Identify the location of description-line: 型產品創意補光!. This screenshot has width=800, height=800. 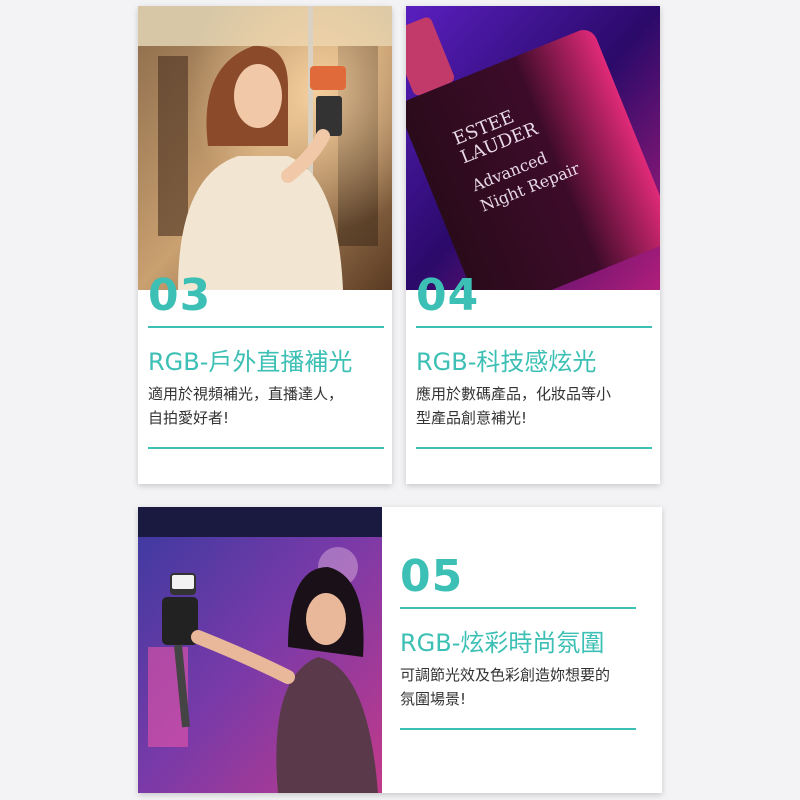
(472, 418).